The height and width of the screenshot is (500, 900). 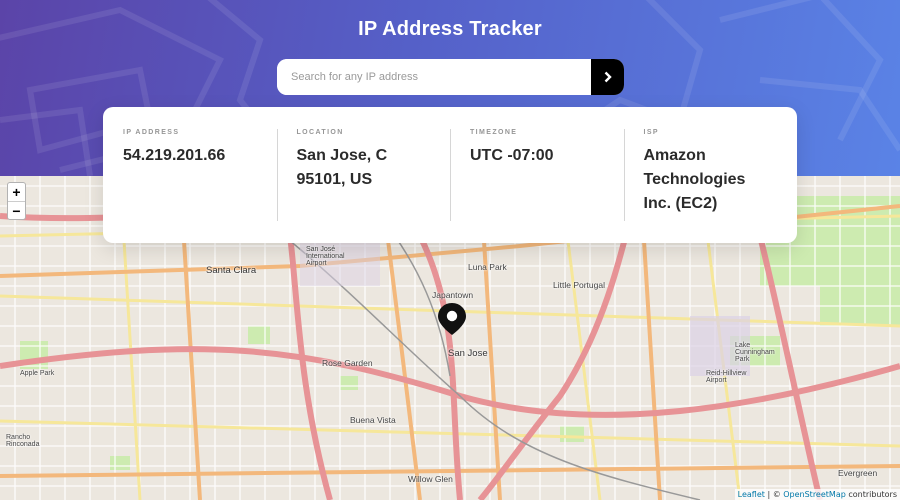 What do you see at coordinates (325, 256) in the screenshot?
I see `map-label-sjc-airport: San José International Airport` at bounding box center [325, 256].